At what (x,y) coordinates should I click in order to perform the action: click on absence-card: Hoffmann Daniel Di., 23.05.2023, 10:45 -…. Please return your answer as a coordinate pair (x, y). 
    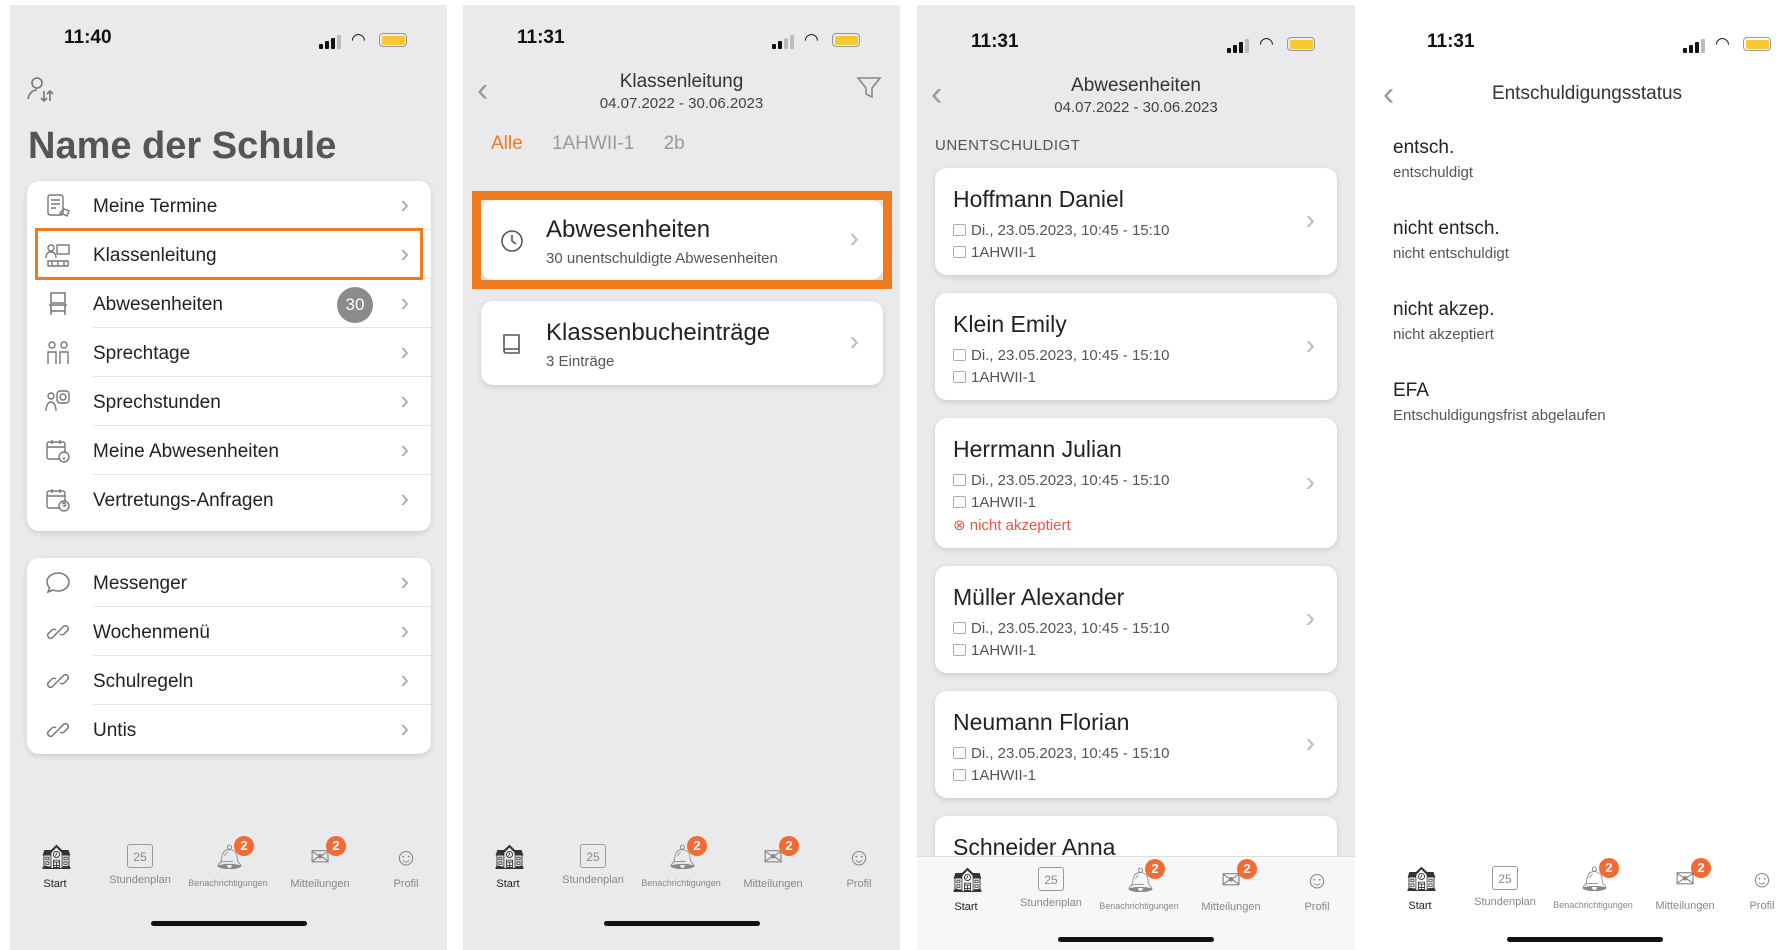
    Looking at the image, I should click on (1136, 221).